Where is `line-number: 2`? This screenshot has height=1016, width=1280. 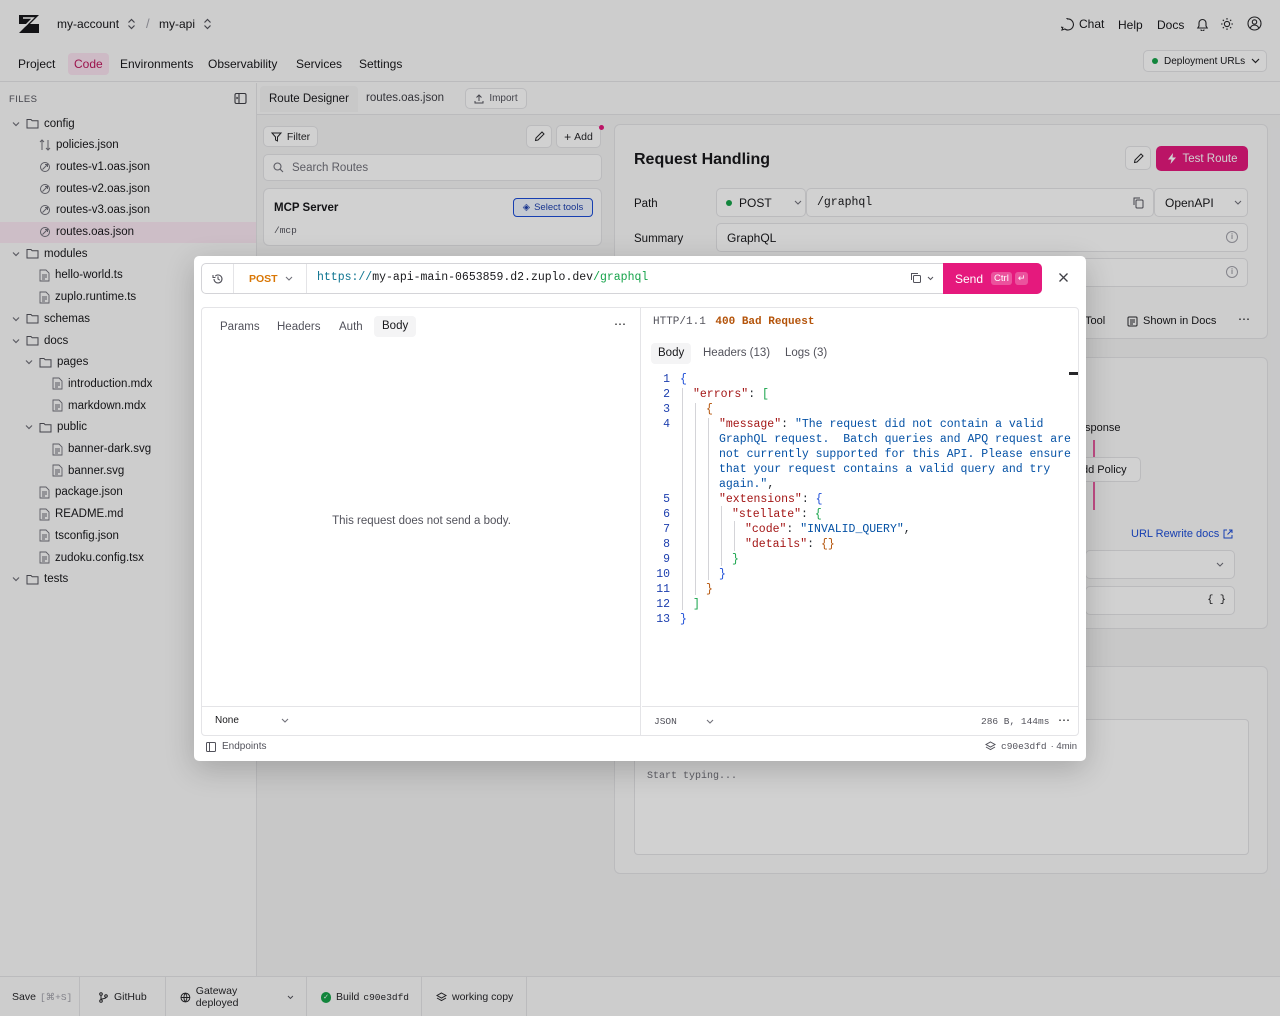 line-number: 2 is located at coordinates (666, 394).